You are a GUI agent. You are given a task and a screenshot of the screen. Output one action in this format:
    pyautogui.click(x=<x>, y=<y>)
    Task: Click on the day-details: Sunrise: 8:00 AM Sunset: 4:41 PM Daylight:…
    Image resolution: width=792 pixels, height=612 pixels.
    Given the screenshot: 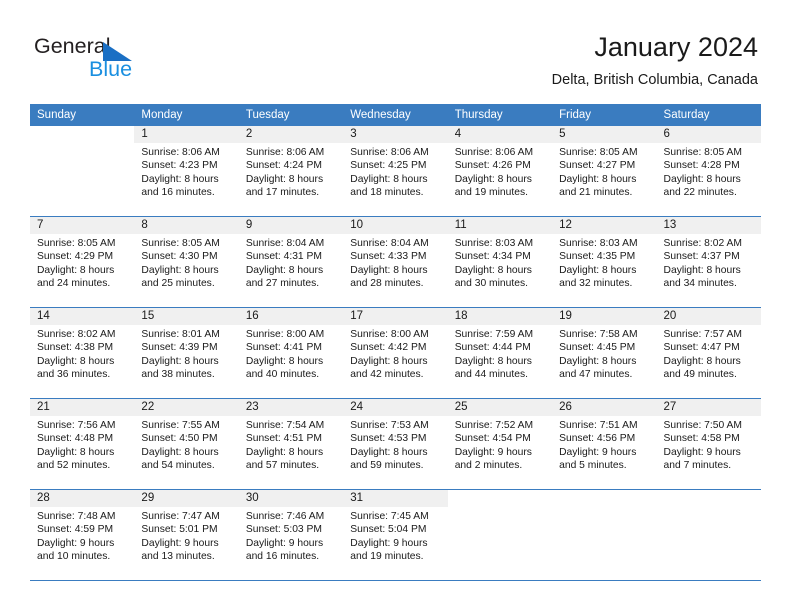 What is the action you would take?
    pyautogui.click(x=291, y=353)
    